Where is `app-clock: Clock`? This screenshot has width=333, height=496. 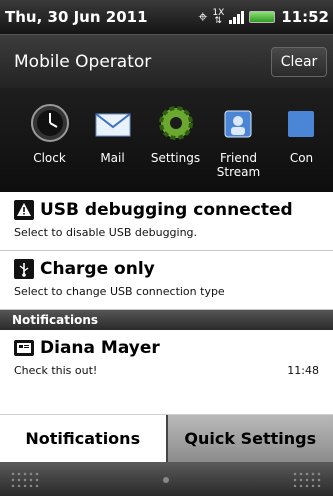 app-clock: Clock is located at coordinates (49, 140).